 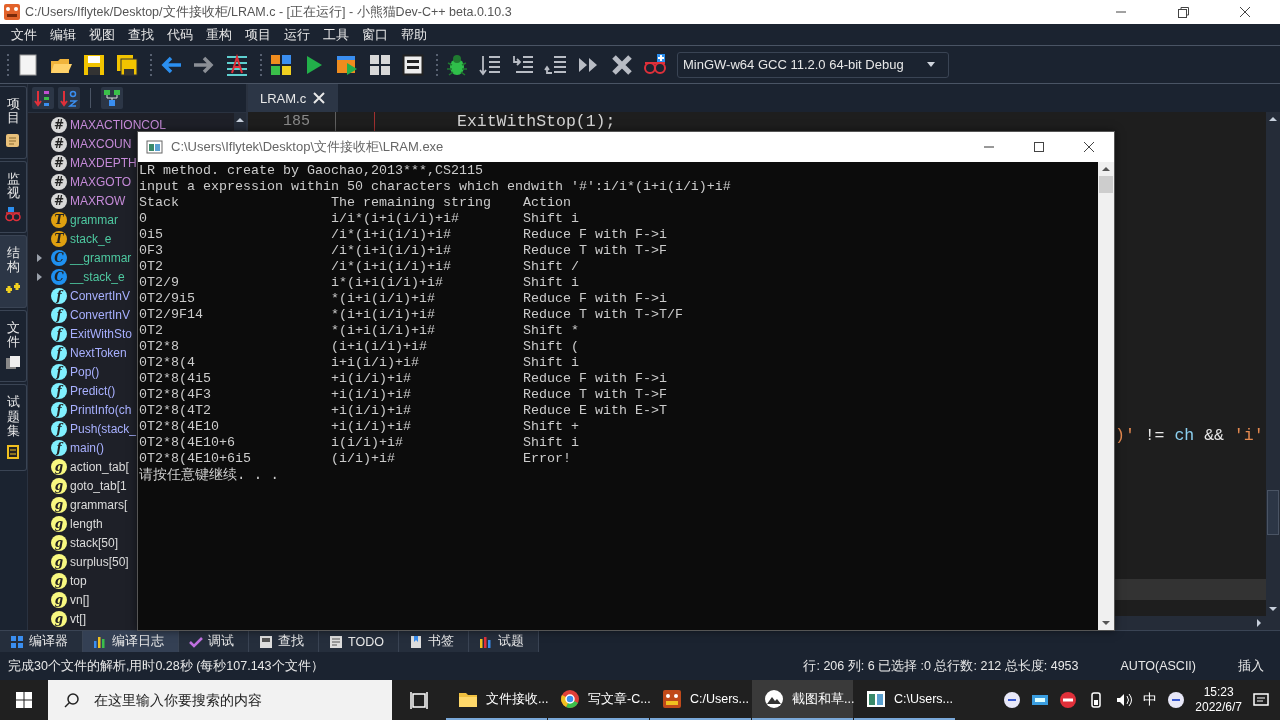 What do you see at coordinates (813, 64) in the screenshot?
I see `compiler-dropdown: MinGW-w64 GCC 11.2.0 64-bit Debug` at bounding box center [813, 64].